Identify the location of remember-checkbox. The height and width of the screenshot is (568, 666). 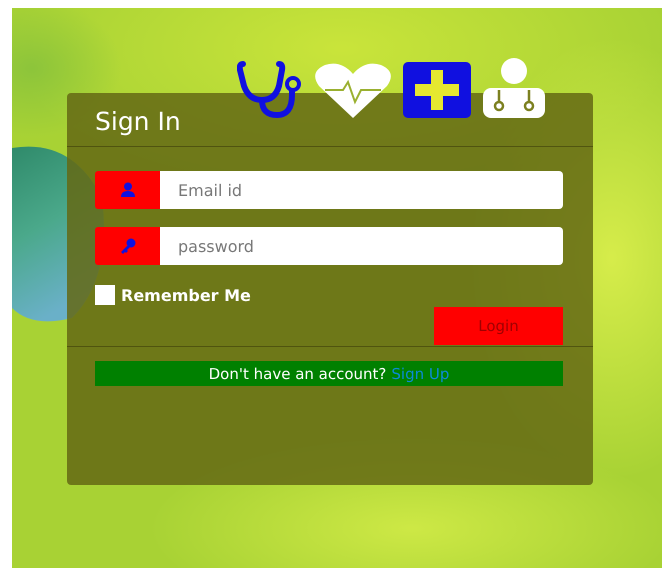
(105, 295).